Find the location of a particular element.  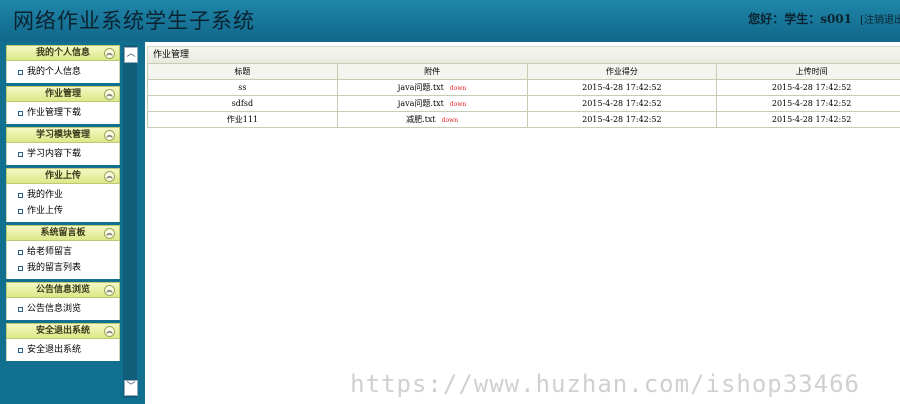

menu-group-body: 作业管理下载 is located at coordinates (63, 113).